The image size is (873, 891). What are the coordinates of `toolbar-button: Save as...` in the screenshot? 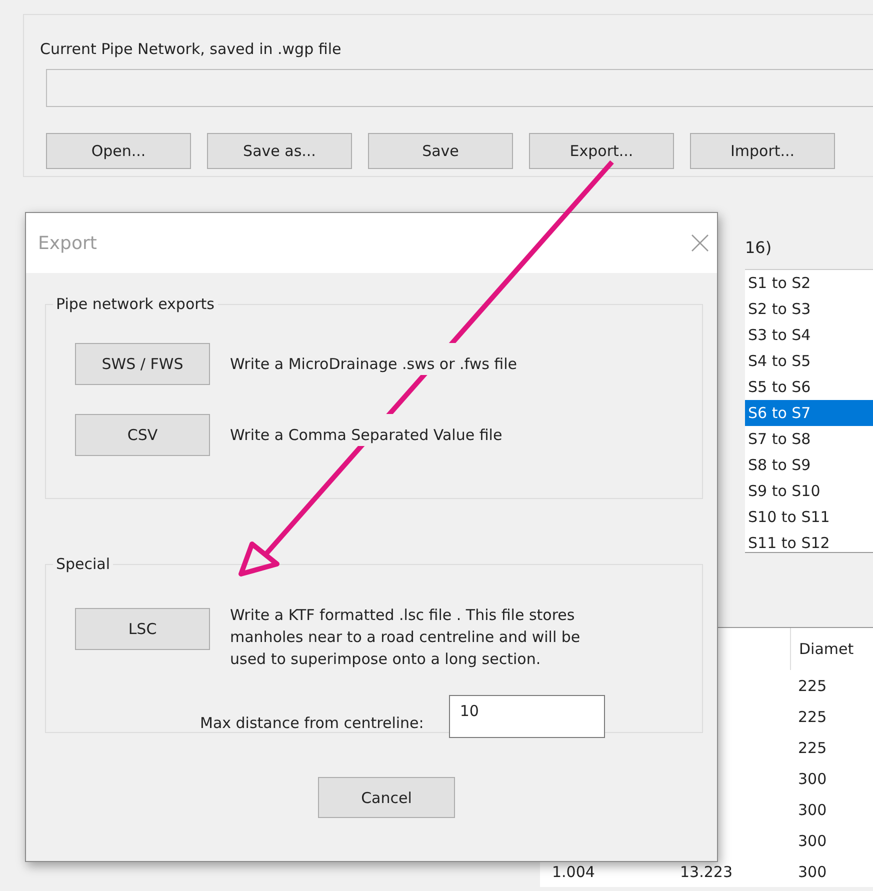 It's located at (279, 151).